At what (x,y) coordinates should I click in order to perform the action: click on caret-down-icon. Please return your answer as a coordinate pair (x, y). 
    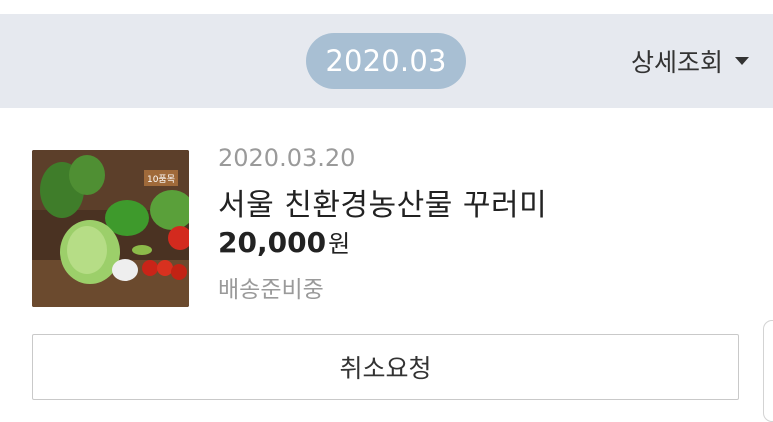
    Looking at the image, I should click on (742, 61).